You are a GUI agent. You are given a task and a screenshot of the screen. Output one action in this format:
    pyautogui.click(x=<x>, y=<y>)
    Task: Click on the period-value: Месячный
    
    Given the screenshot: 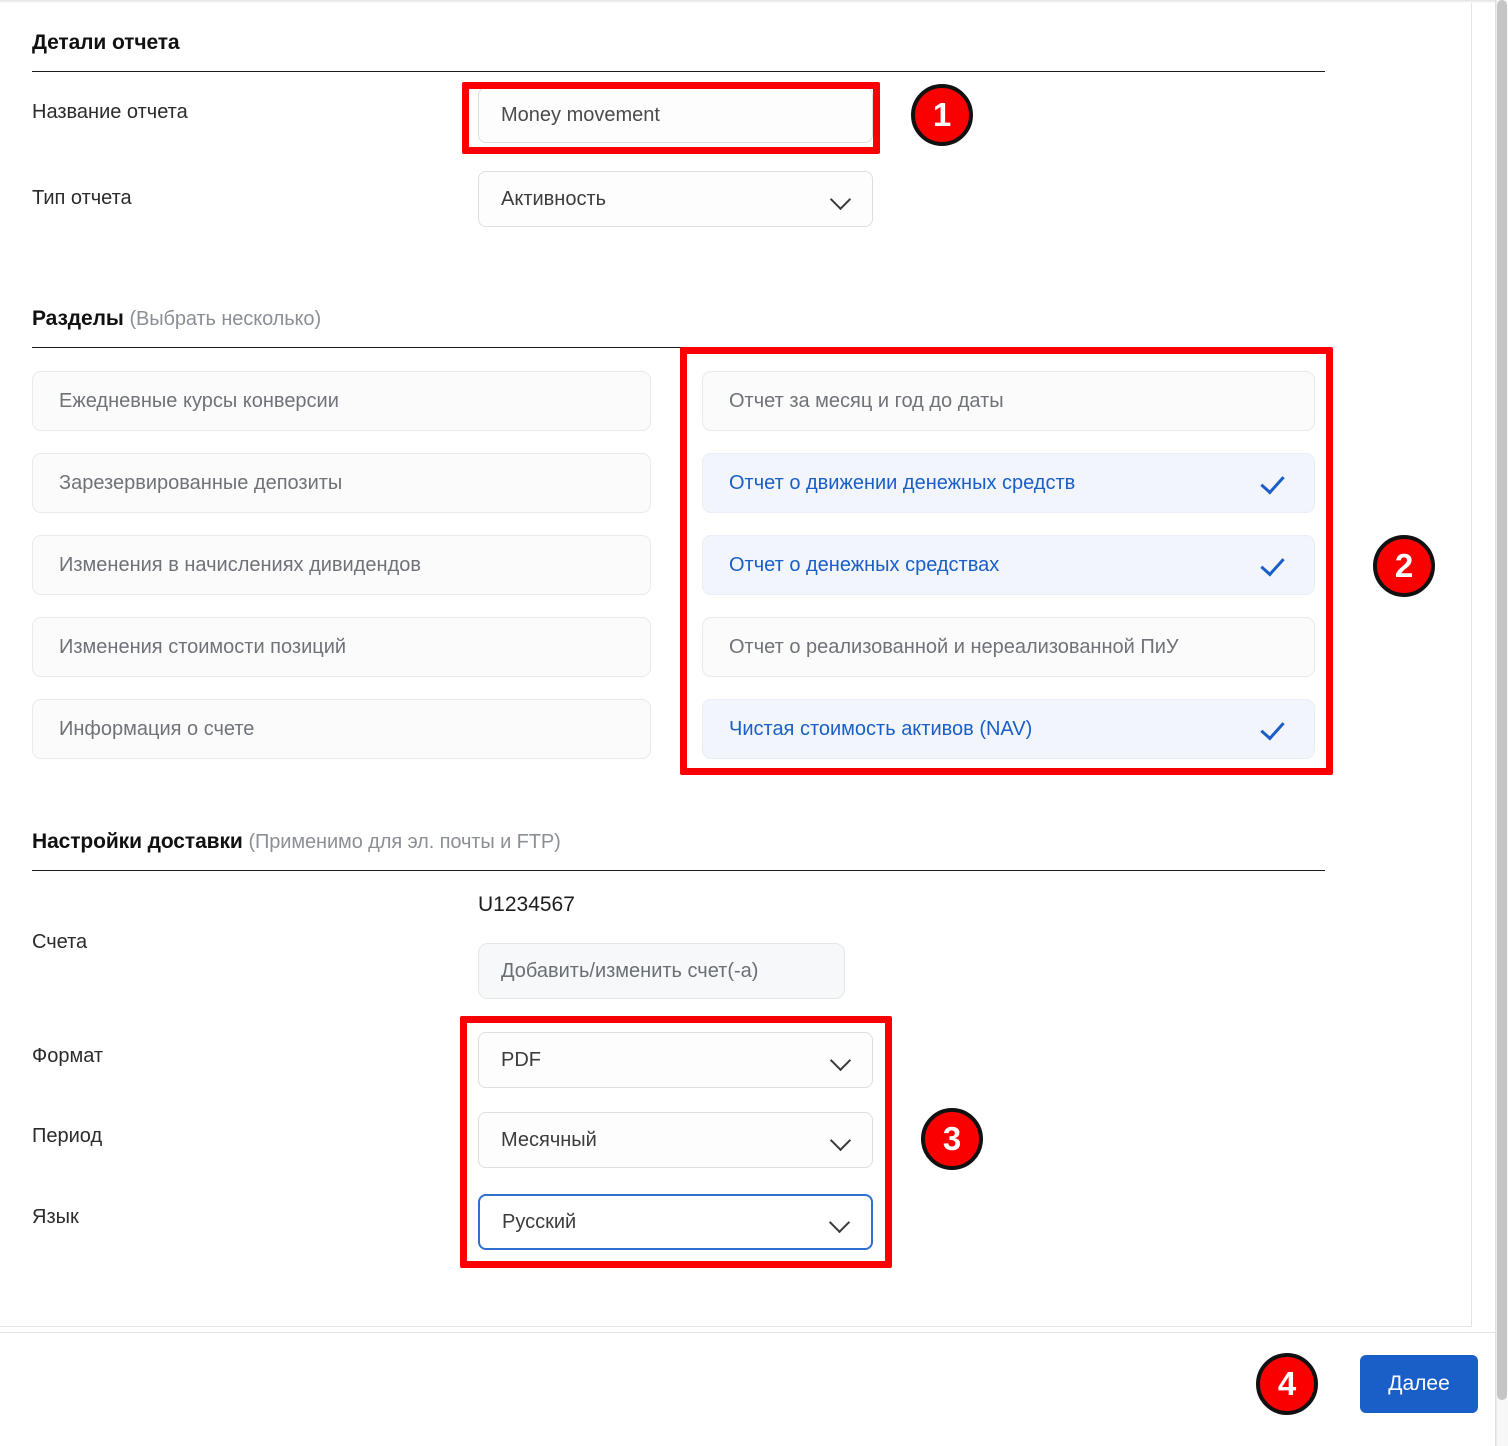 What is the action you would take?
    pyautogui.click(x=549, y=1139)
    